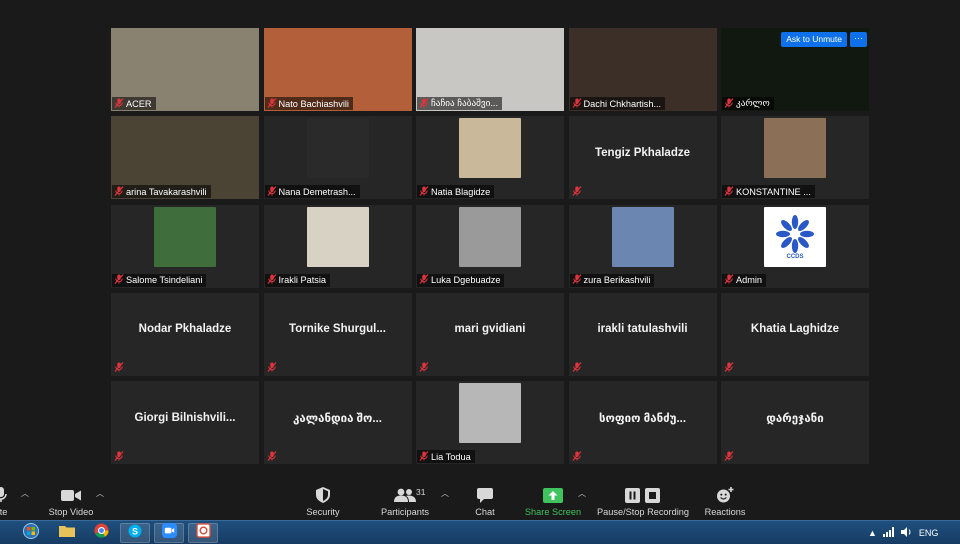 This screenshot has height=544, width=960. I want to click on pause-stop-recording-button: Pause/Stop Recording, so click(643, 500).